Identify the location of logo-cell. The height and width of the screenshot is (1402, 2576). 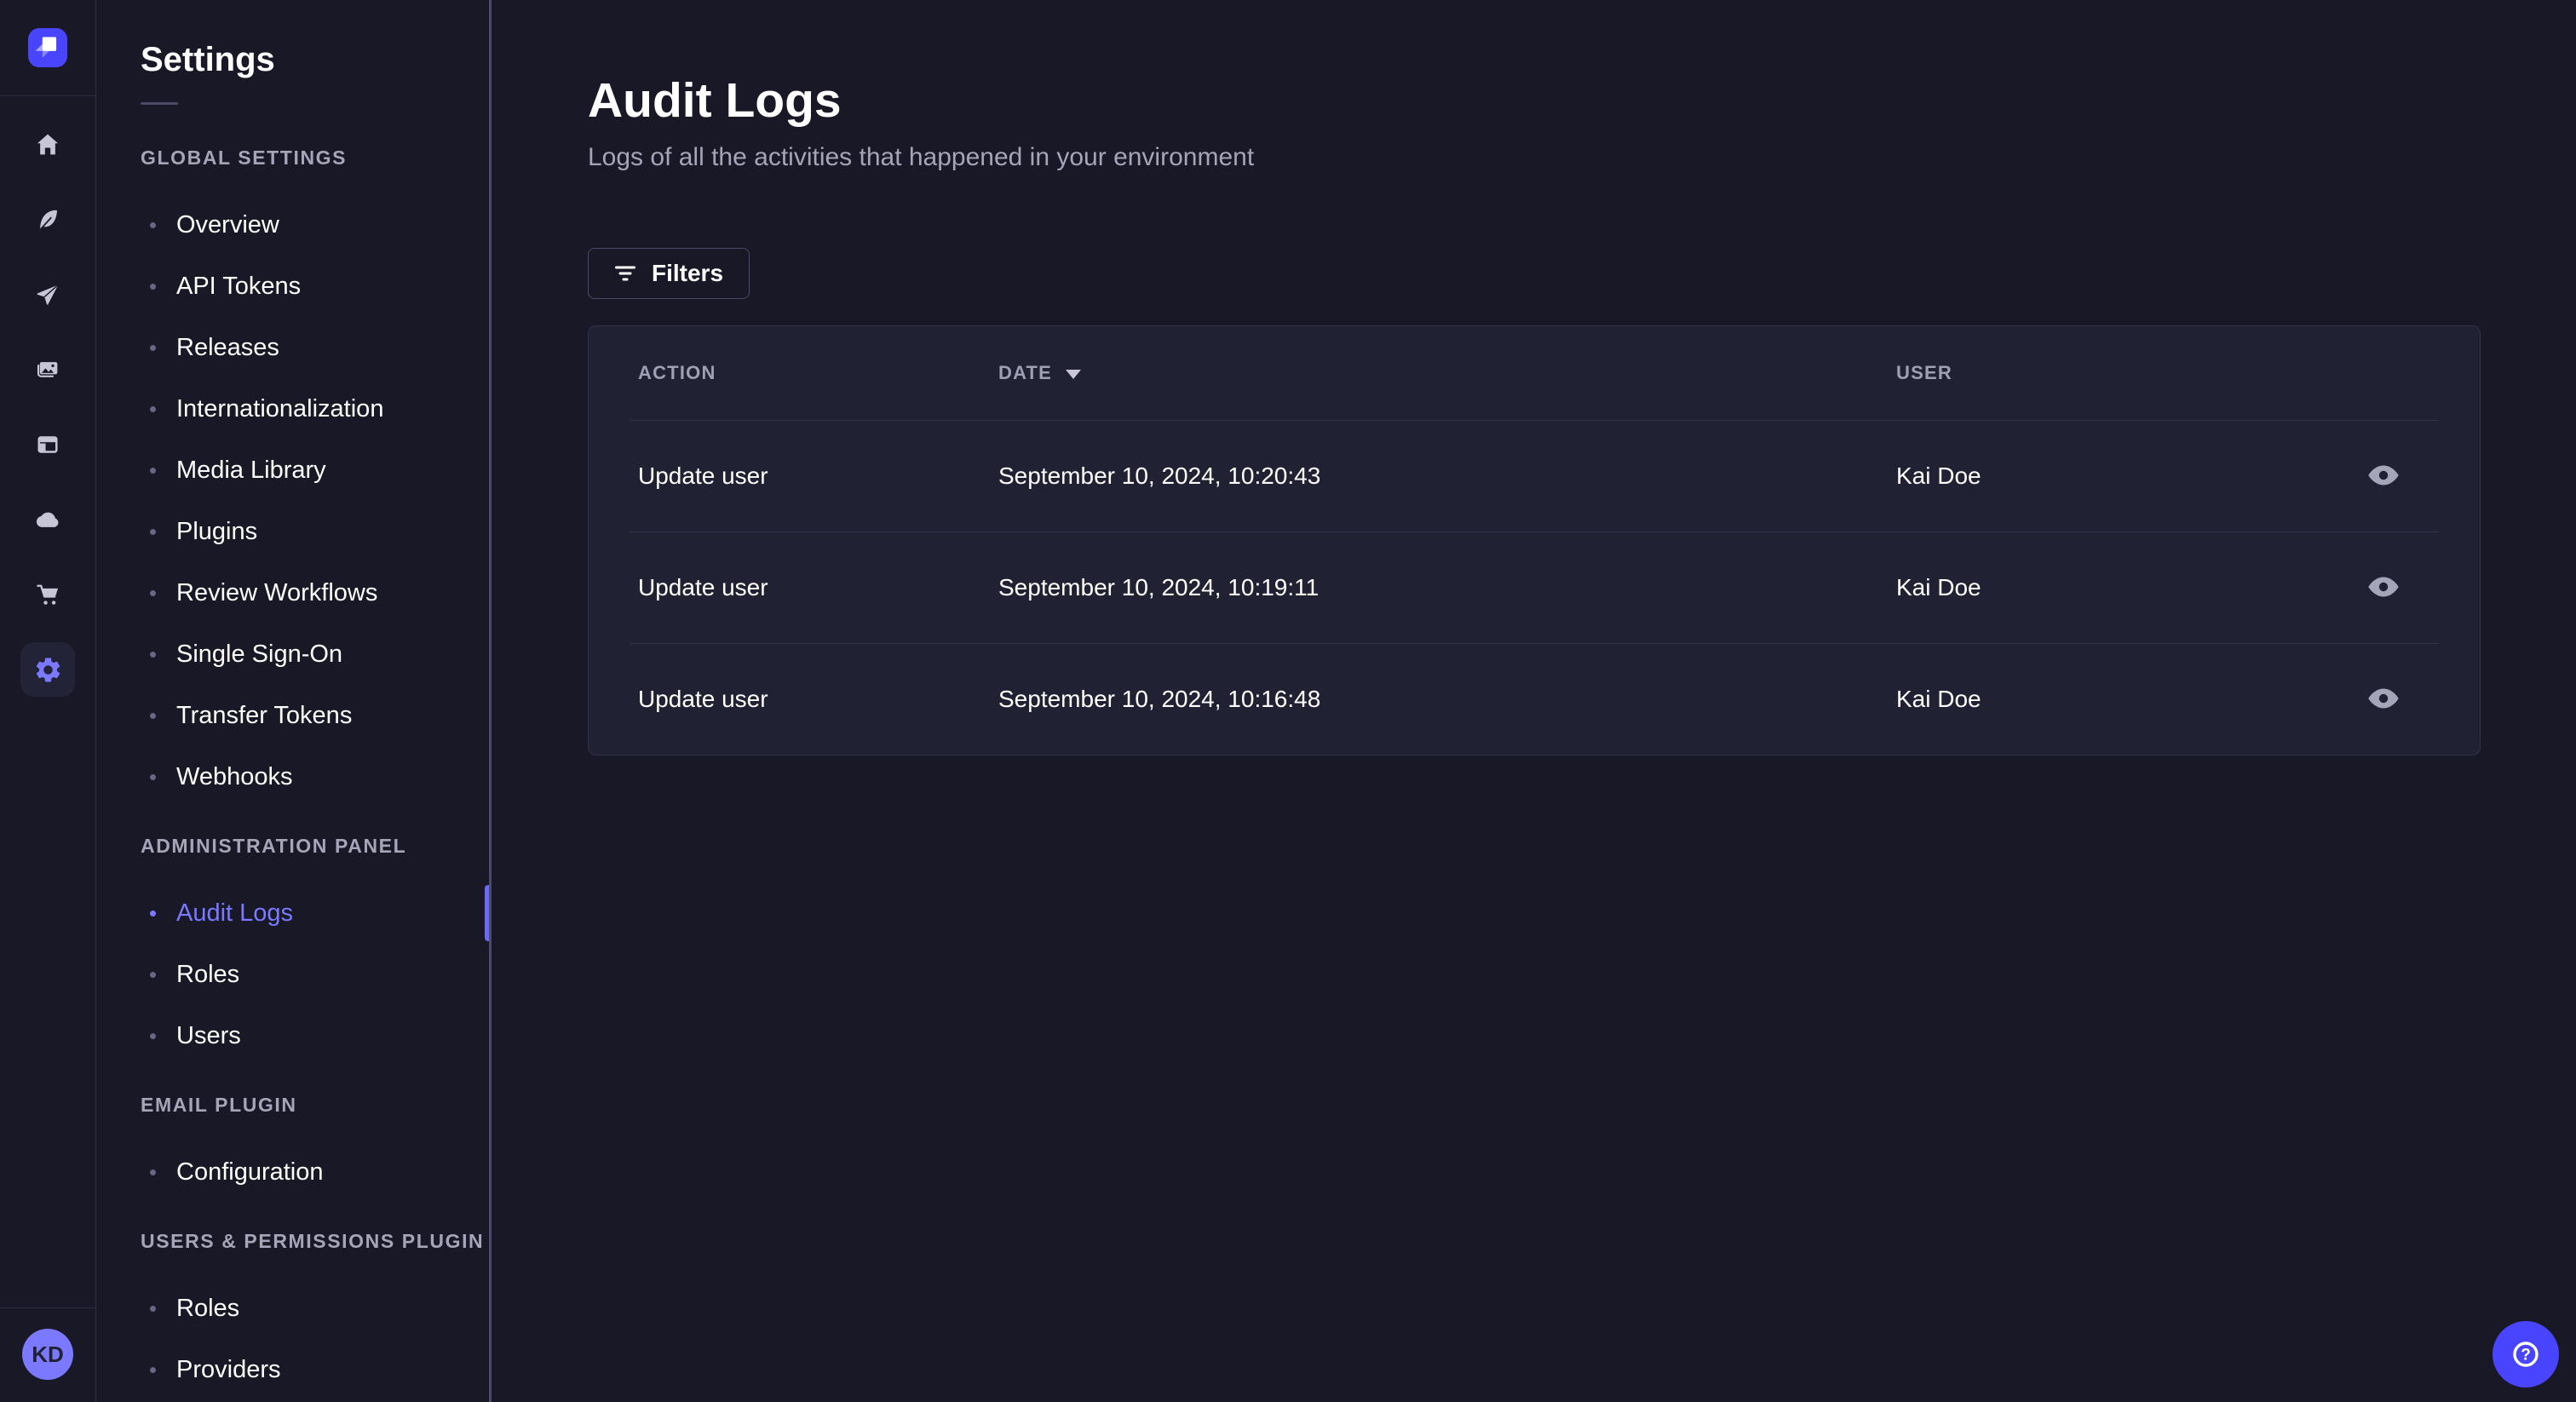
(48, 48).